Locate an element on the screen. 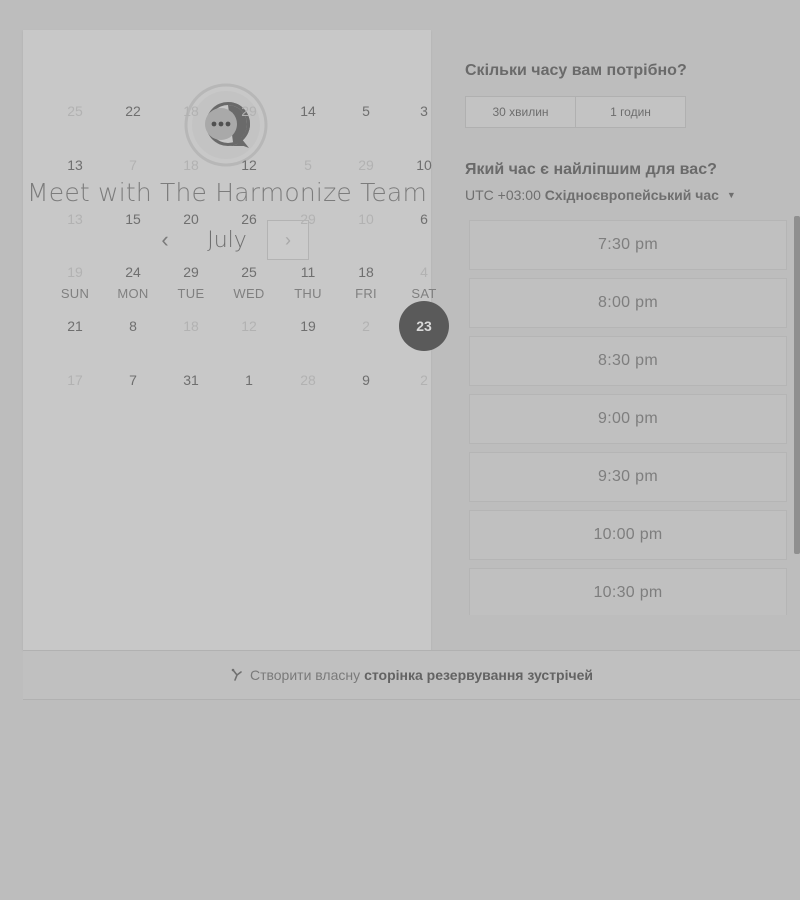 The image size is (800, 900). timezone-selector: UTC +03:00 Східноєвропейський час ▼ is located at coordinates (600, 195).